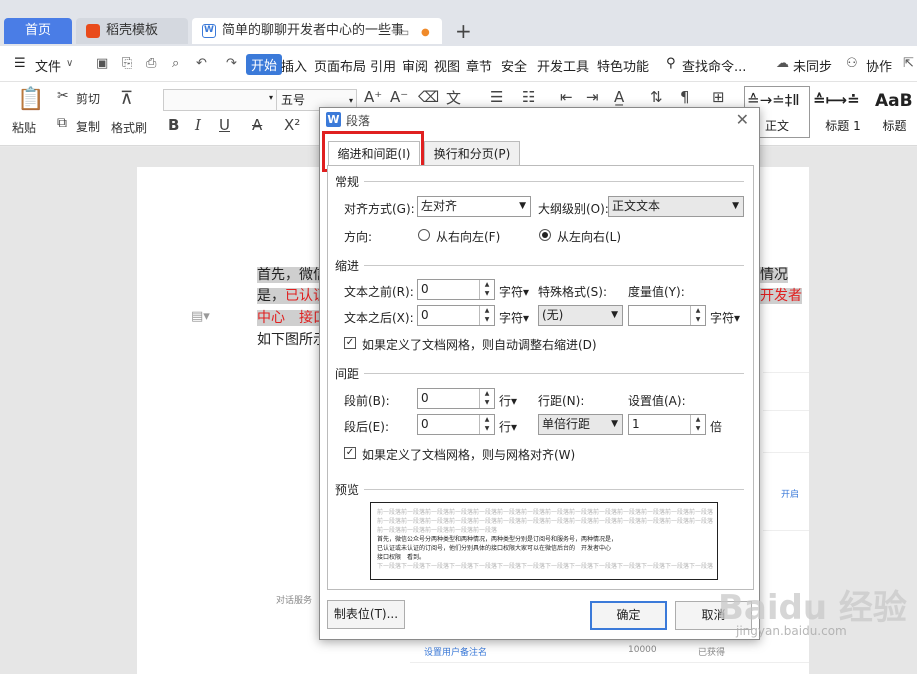  Describe the element at coordinates (718, 97) in the screenshot. I see `table-icon: ⊞` at that location.